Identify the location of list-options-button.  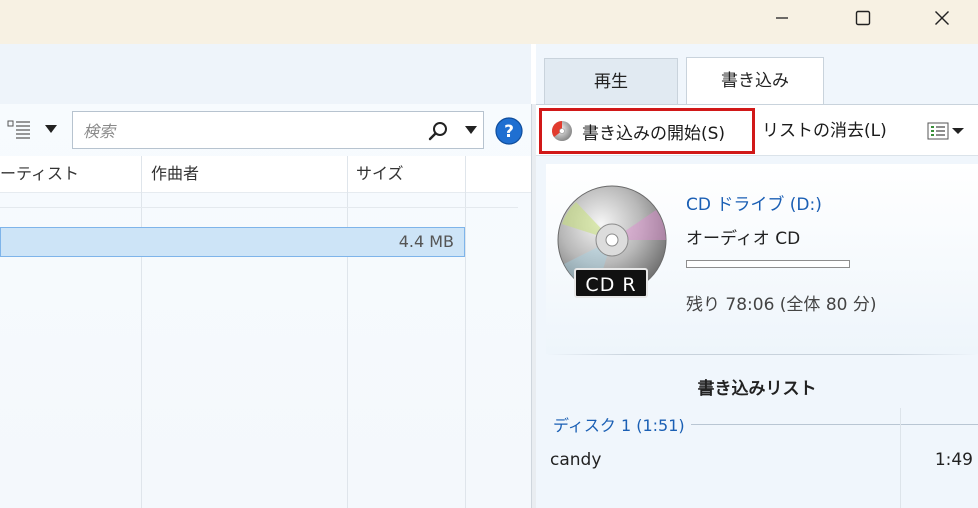
(950, 131).